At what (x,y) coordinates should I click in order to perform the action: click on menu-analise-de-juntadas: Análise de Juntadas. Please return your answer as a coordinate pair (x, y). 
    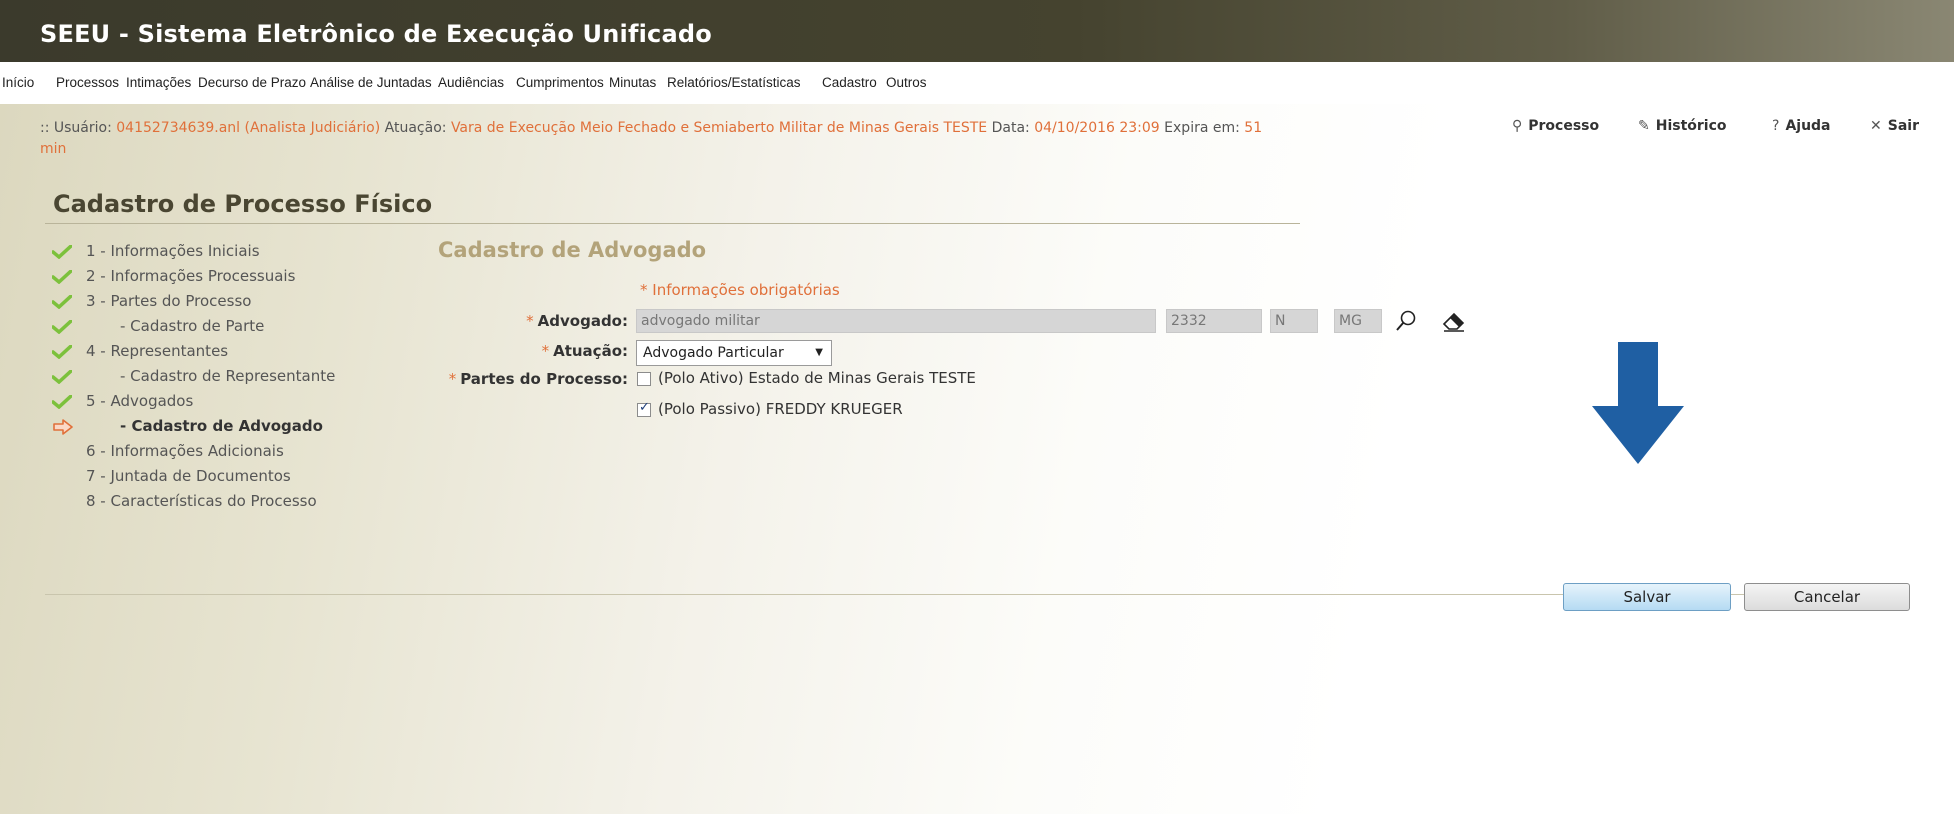
    Looking at the image, I should click on (371, 82).